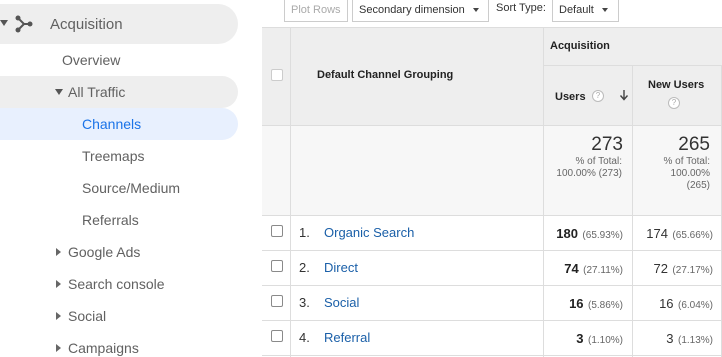 Image resolution: width=722 pixels, height=357 pixels. What do you see at coordinates (131, 188) in the screenshot?
I see `sidebar-item-source-medium: Source/Medium` at bounding box center [131, 188].